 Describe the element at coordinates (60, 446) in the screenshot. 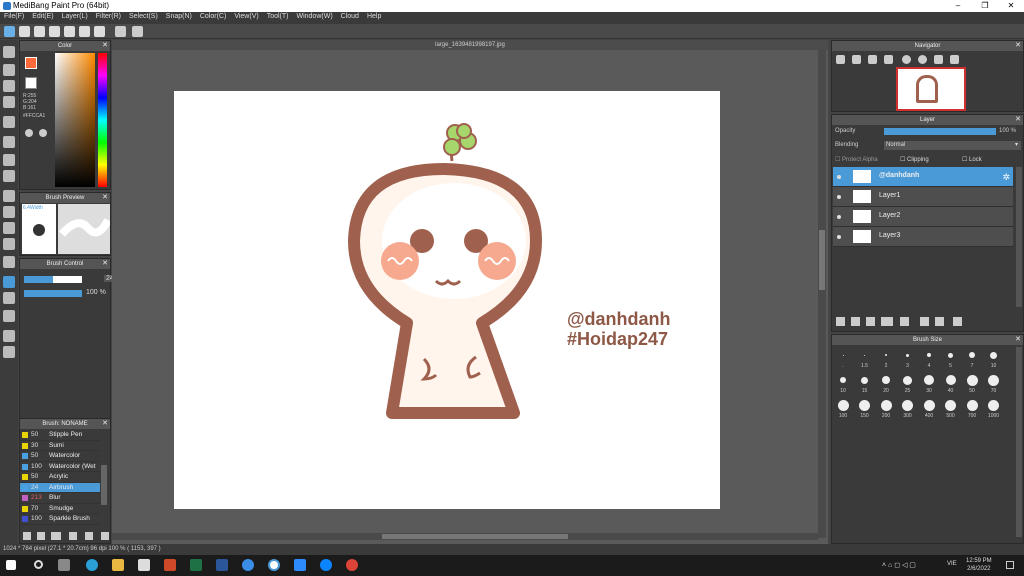

I see `brush-list-item: 30 Sumi` at that location.